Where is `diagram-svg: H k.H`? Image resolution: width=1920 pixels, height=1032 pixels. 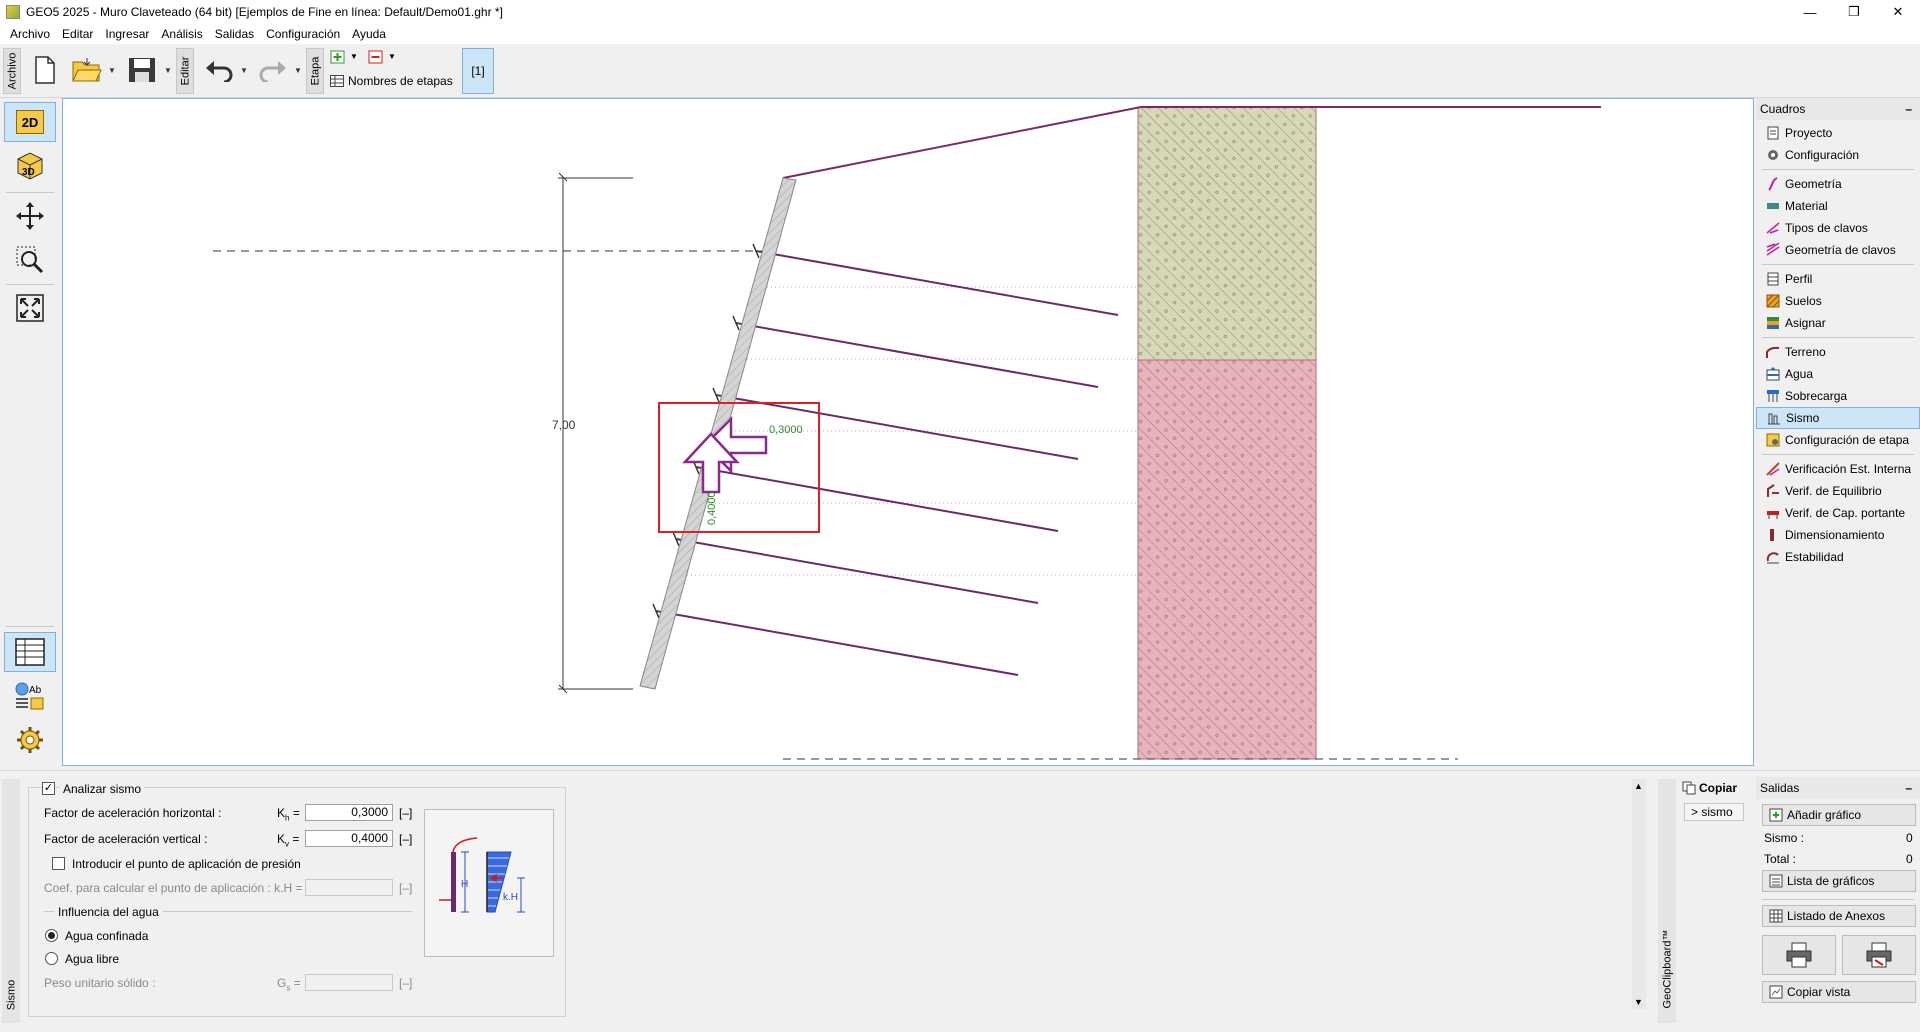 diagram-svg: H k.H is located at coordinates (482, 875).